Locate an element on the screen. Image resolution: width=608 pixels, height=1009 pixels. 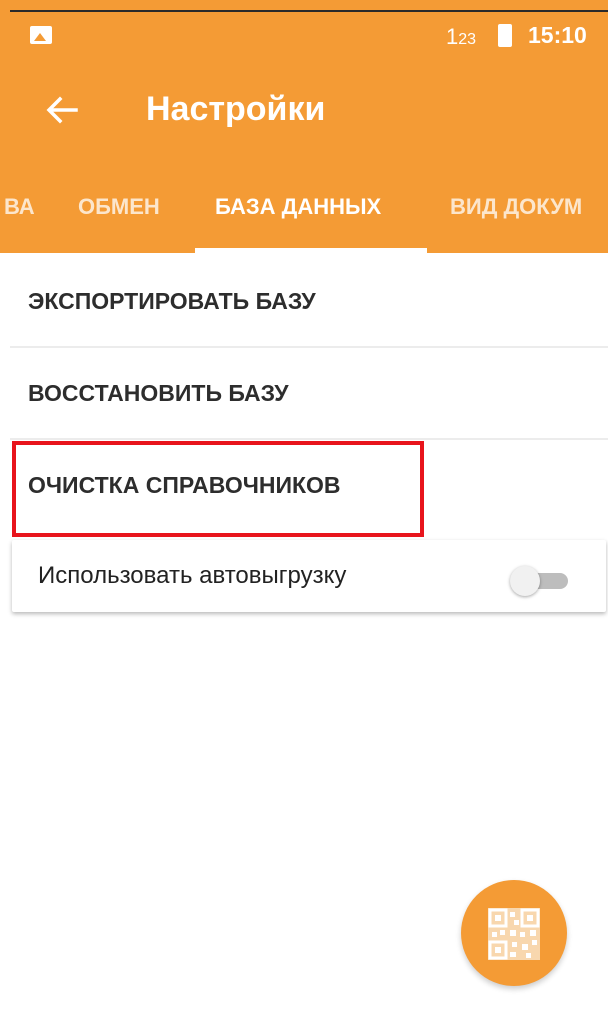
auto-upload-toggle is located at coordinates (540, 580).